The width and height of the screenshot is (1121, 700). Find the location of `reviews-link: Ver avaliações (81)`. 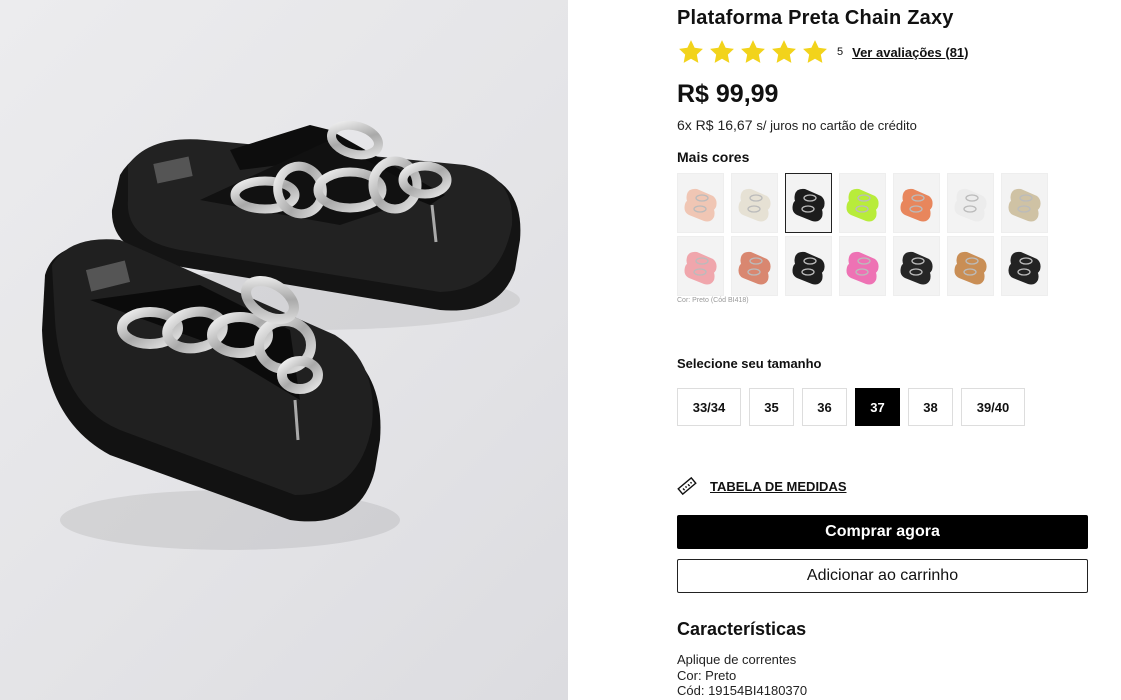

reviews-link: Ver avaliações (81) is located at coordinates (910, 52).